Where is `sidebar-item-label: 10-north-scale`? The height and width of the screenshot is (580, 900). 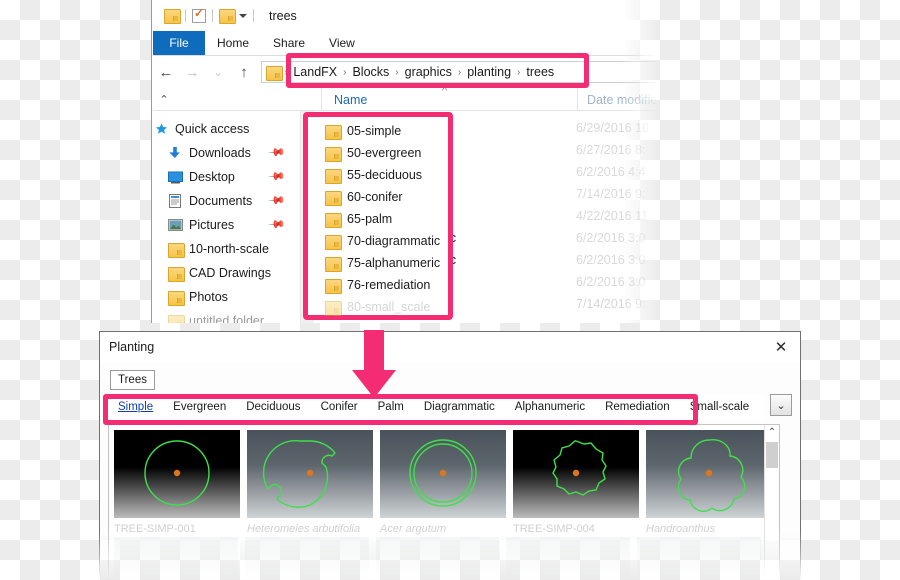 sidebar-item-label: 10-north-scale is located at coordinates (229, 249).